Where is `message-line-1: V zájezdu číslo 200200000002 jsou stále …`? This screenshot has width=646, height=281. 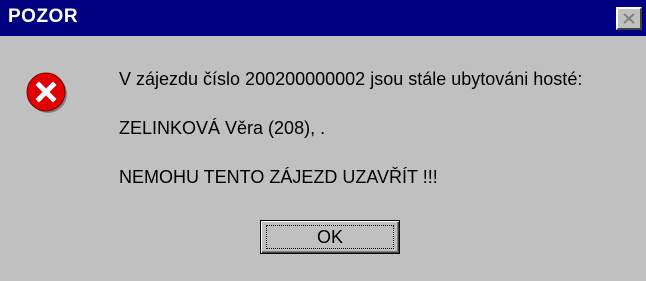
message-line-1: V zájezdu číslo 200200000002 jsou stále … is located at coordinates (351, 79).